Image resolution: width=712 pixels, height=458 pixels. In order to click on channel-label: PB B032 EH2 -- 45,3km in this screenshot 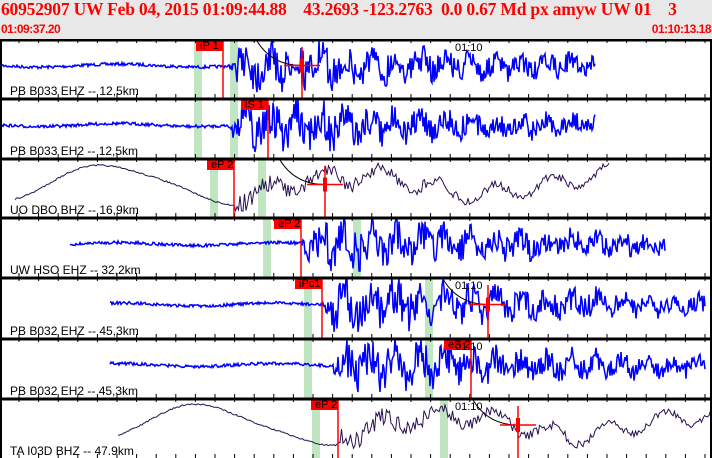, I will do `click(74, 391)`.